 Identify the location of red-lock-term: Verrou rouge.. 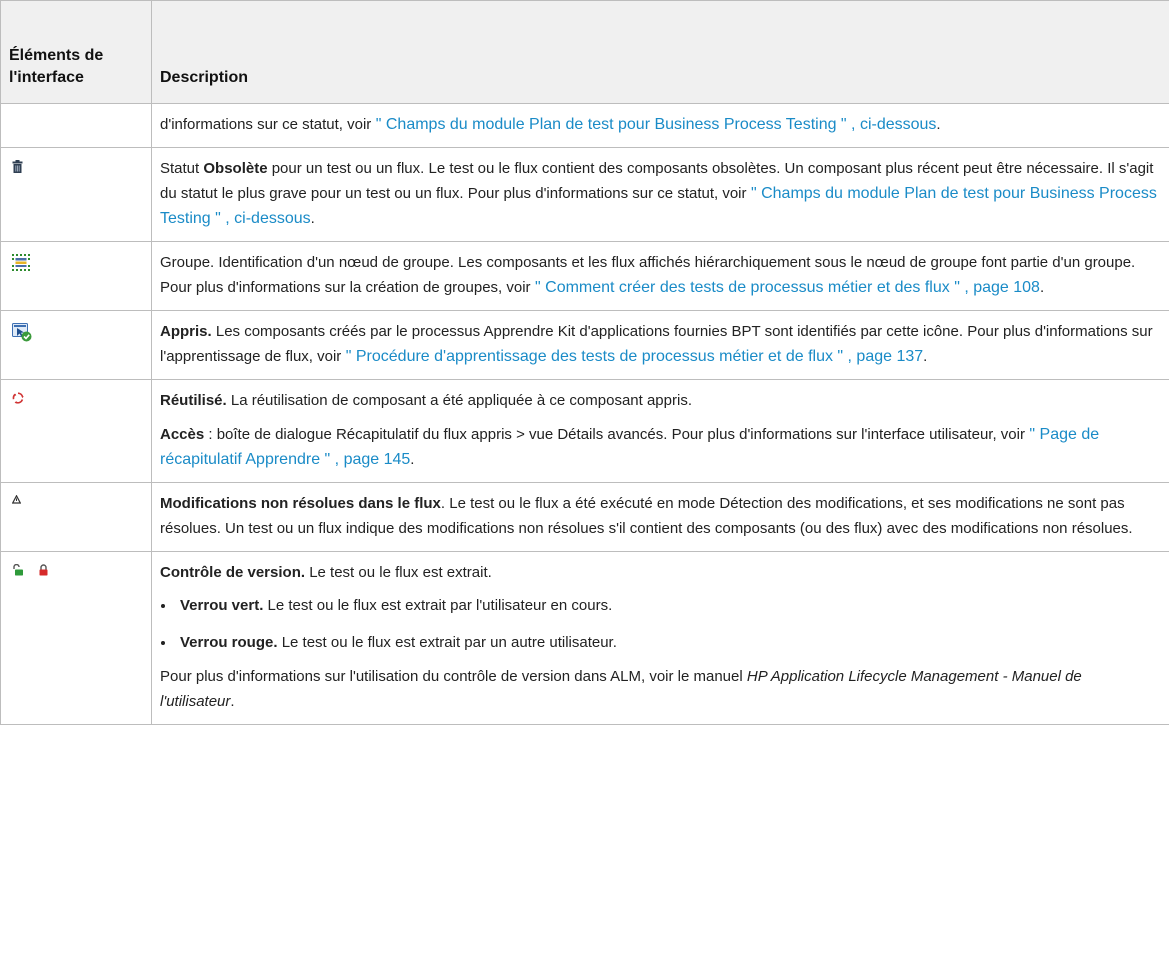
(229, 642).